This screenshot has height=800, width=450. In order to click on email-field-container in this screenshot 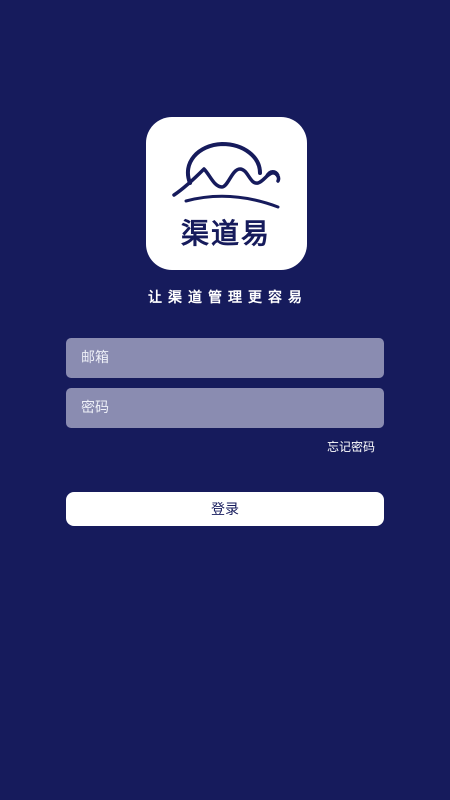, I will do `click(225, 358)`.